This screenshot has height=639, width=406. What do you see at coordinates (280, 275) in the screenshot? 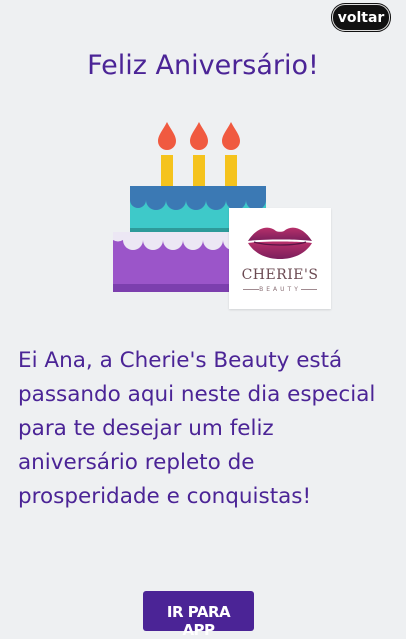
I see `logo-name: CHERIE'S` at bounding box center [280, 275].